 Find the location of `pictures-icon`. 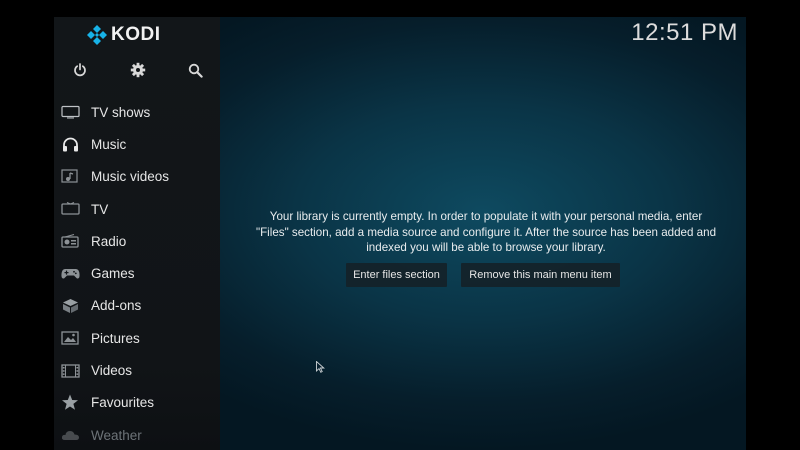

pictures-icon is located at coordinates (70, 338).